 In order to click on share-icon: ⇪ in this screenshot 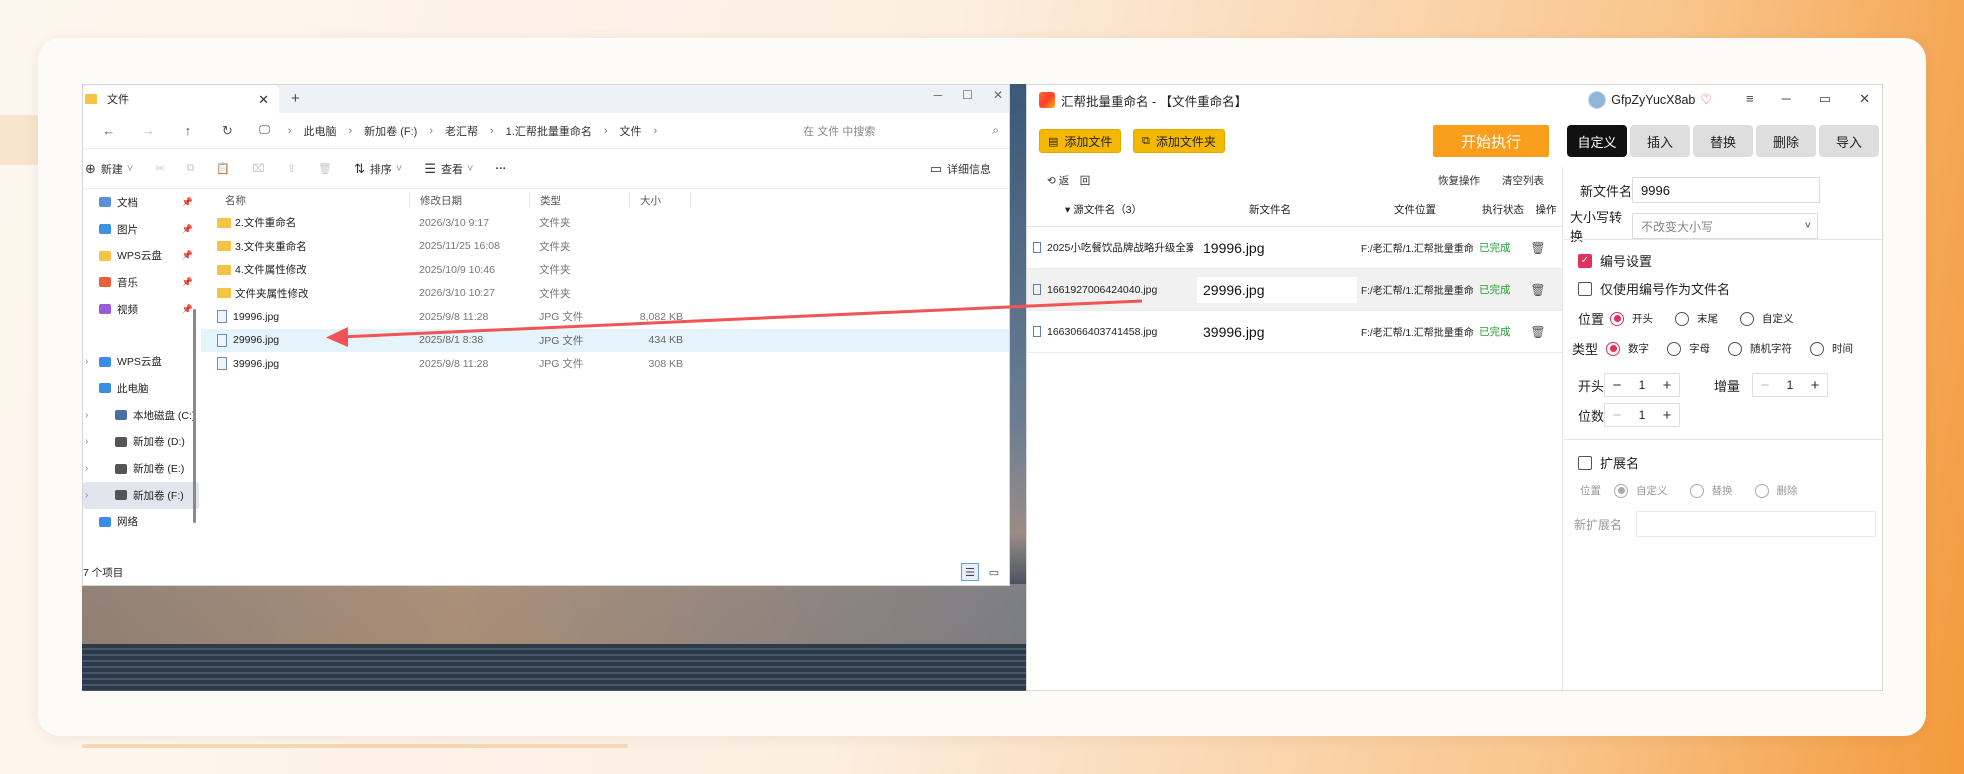, I will do `click(291, 168)`.